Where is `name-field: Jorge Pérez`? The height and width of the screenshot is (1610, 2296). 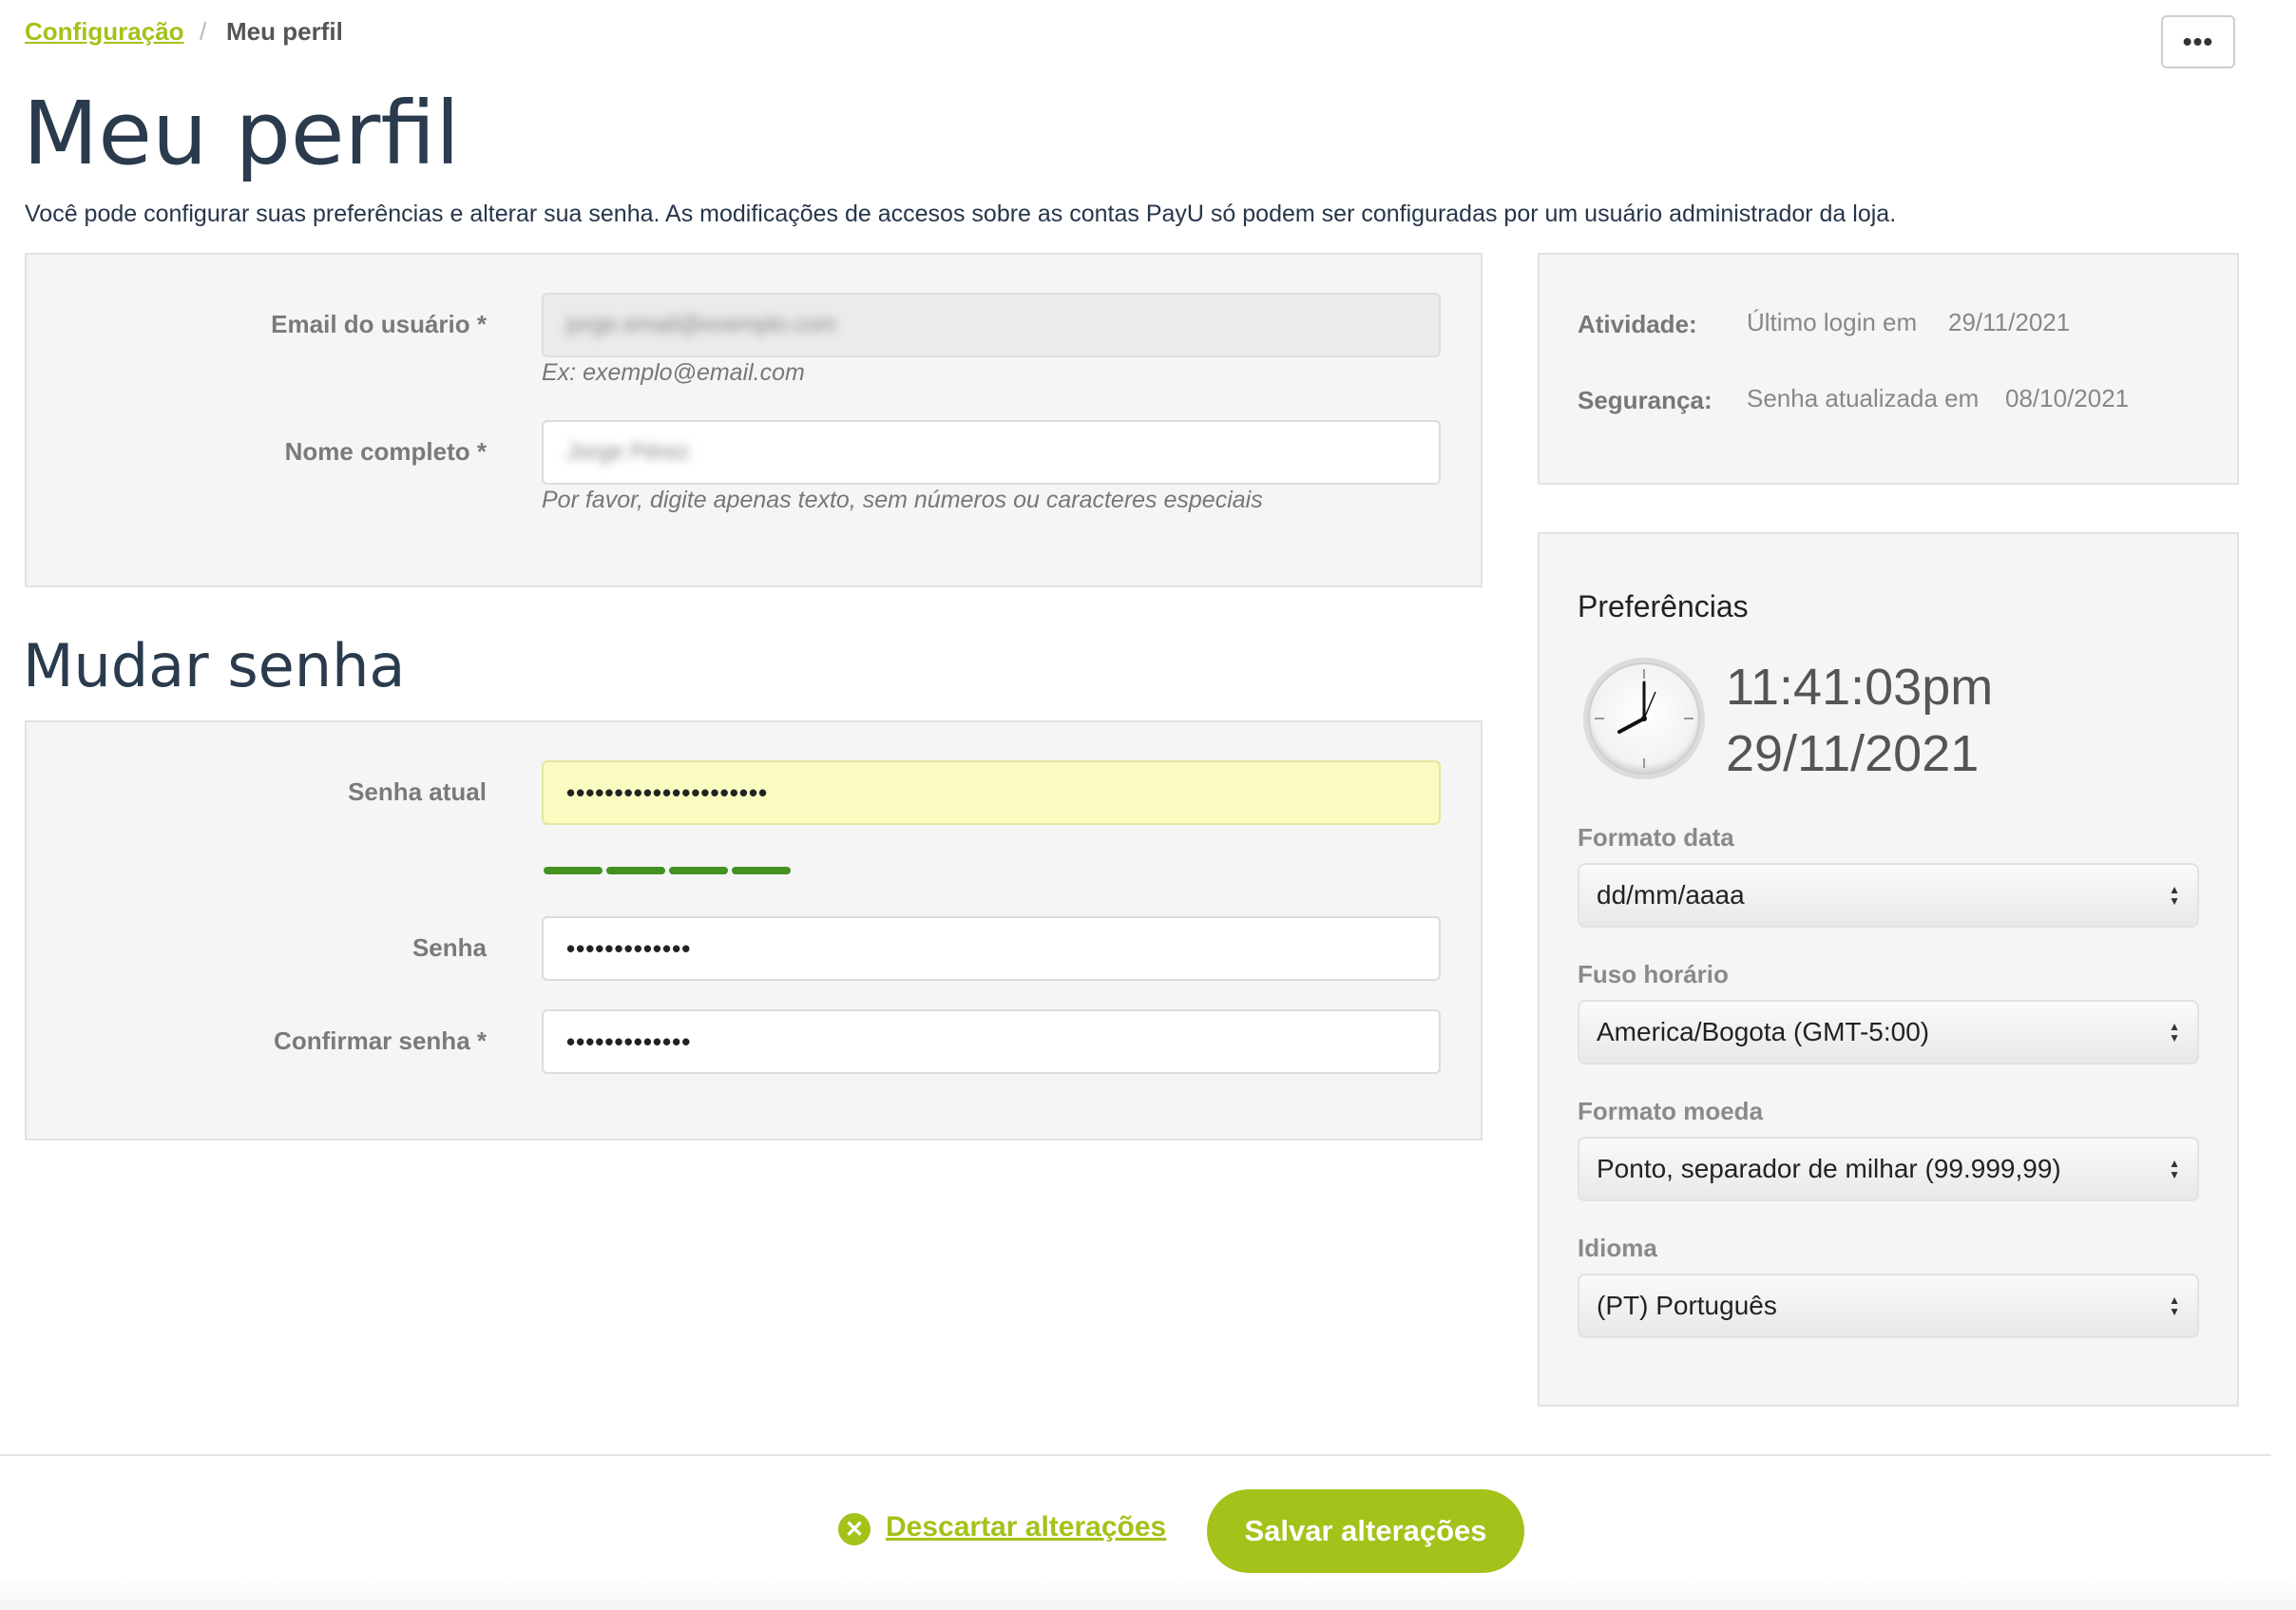
name-field: Jorge Pérez is located at coordinates (991, 452).